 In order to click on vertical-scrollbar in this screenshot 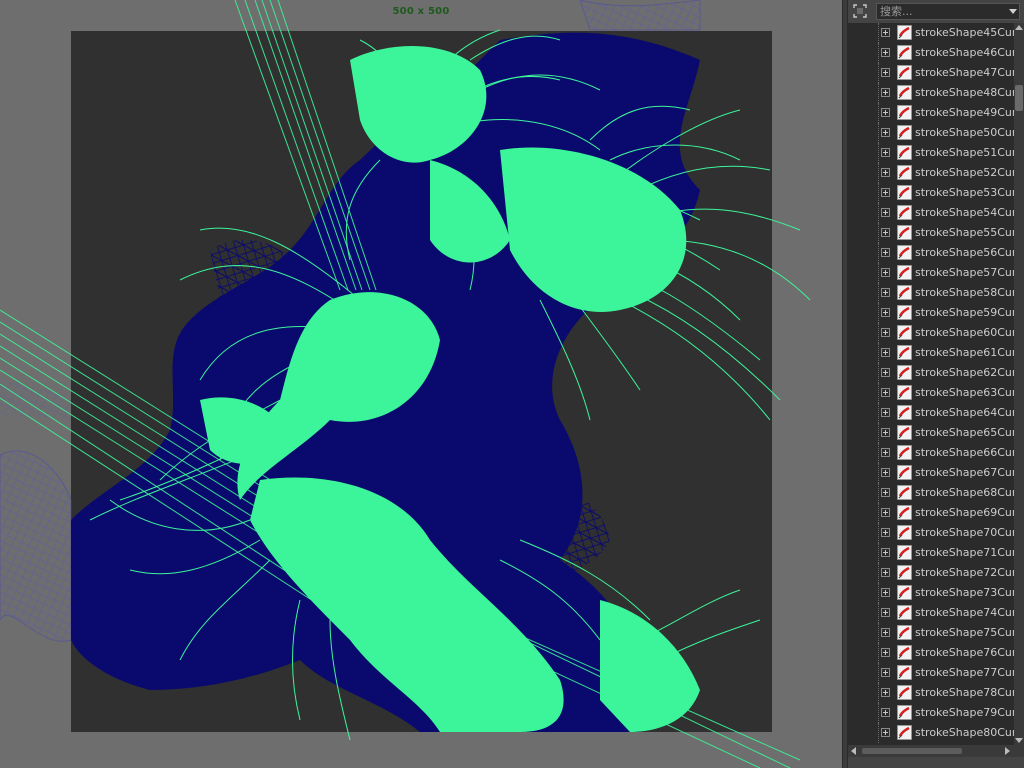, I will do `click(1019, 384)`.